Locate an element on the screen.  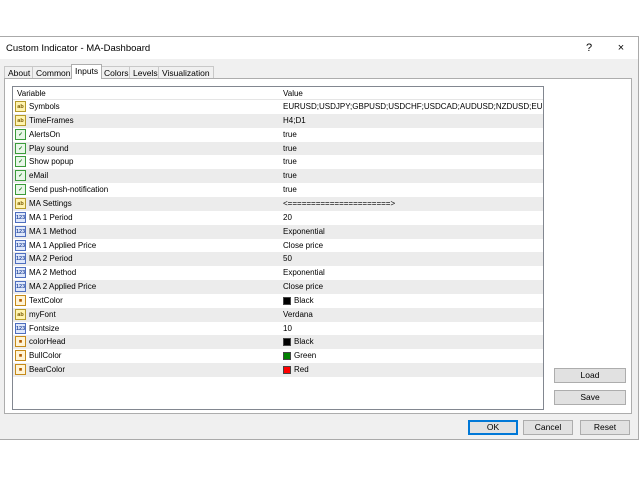
table-row: 123 MA 1 Applied Price Close price is located at coordinates (278, 245).